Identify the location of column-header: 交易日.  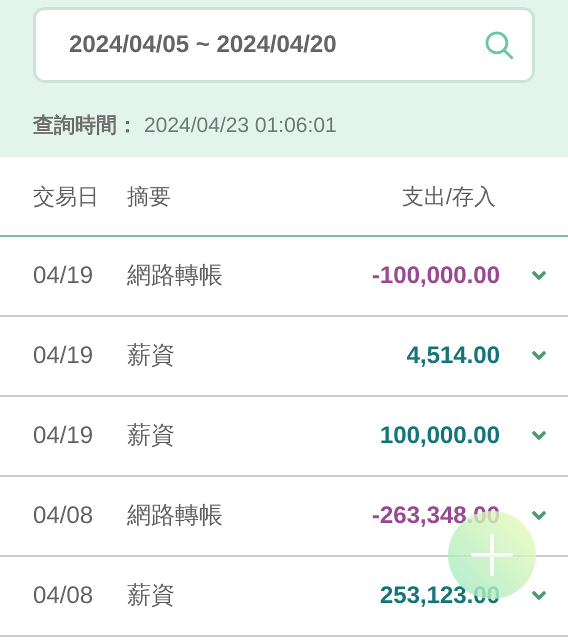
(66, 196).